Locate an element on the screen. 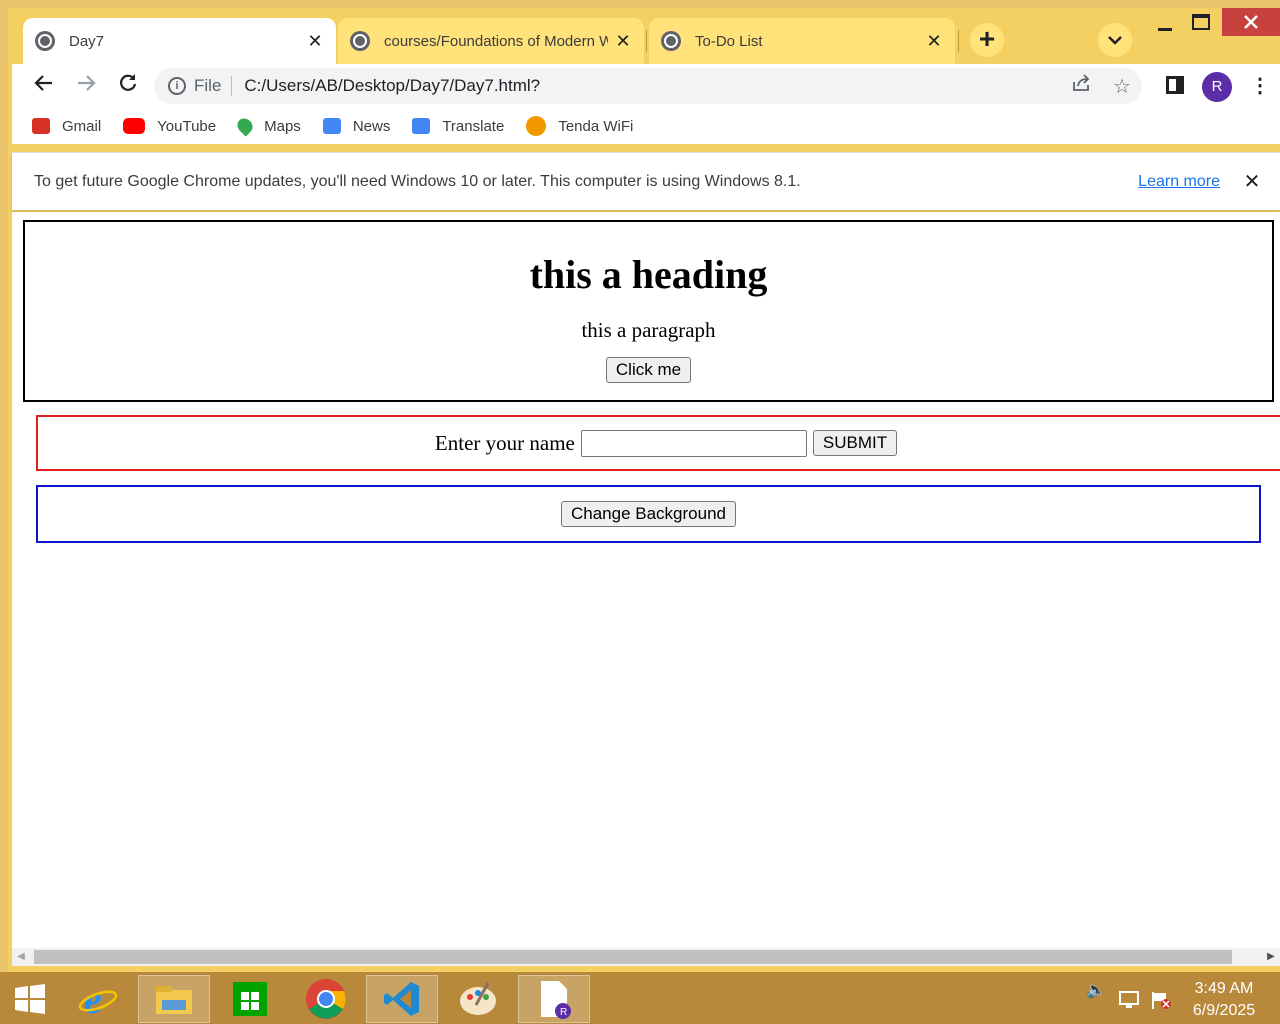  translate-icon is located at coordinates (421, 126).